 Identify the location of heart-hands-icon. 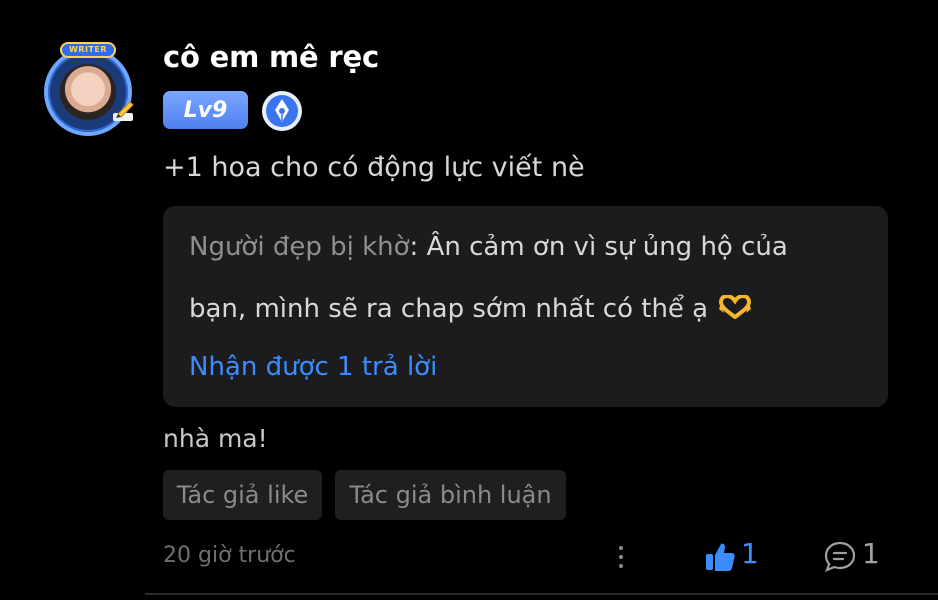
(735, 307).